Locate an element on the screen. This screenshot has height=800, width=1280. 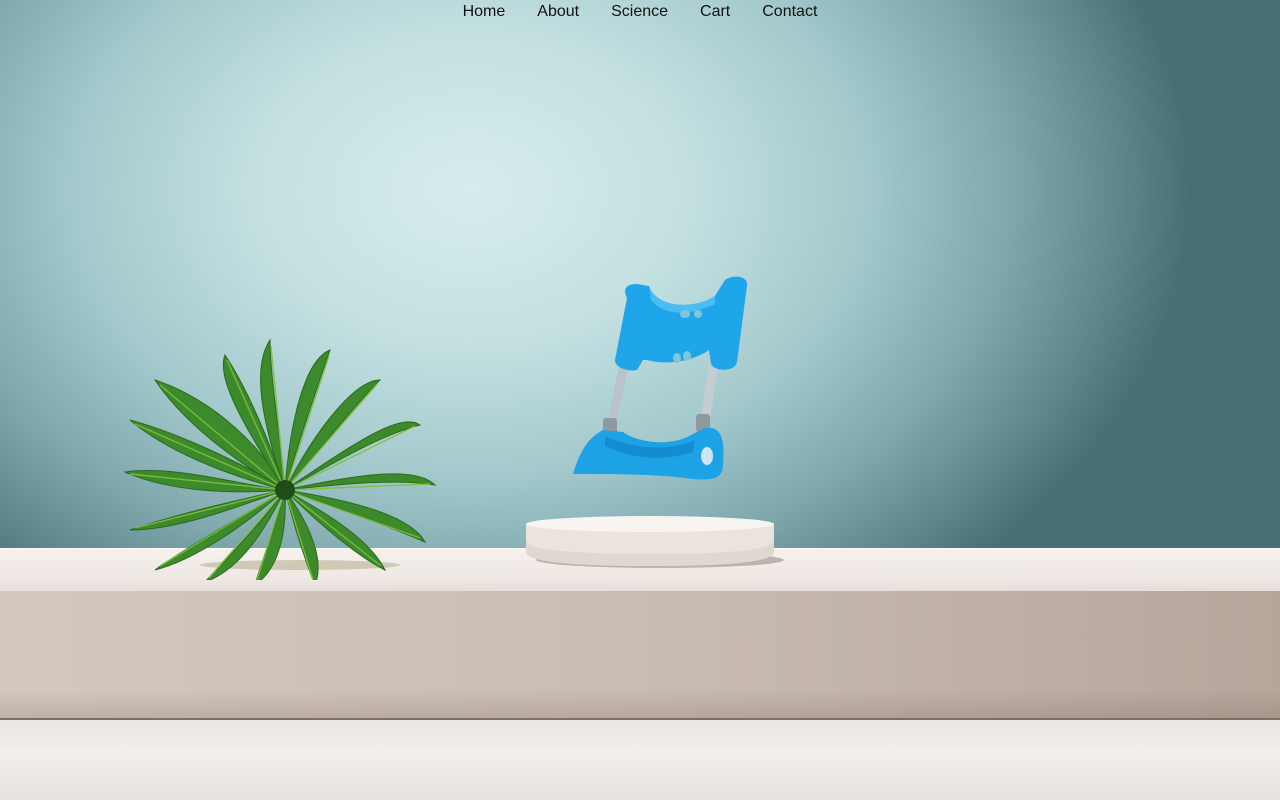
nav-home-link: Home is located at coordinates (484, 12).